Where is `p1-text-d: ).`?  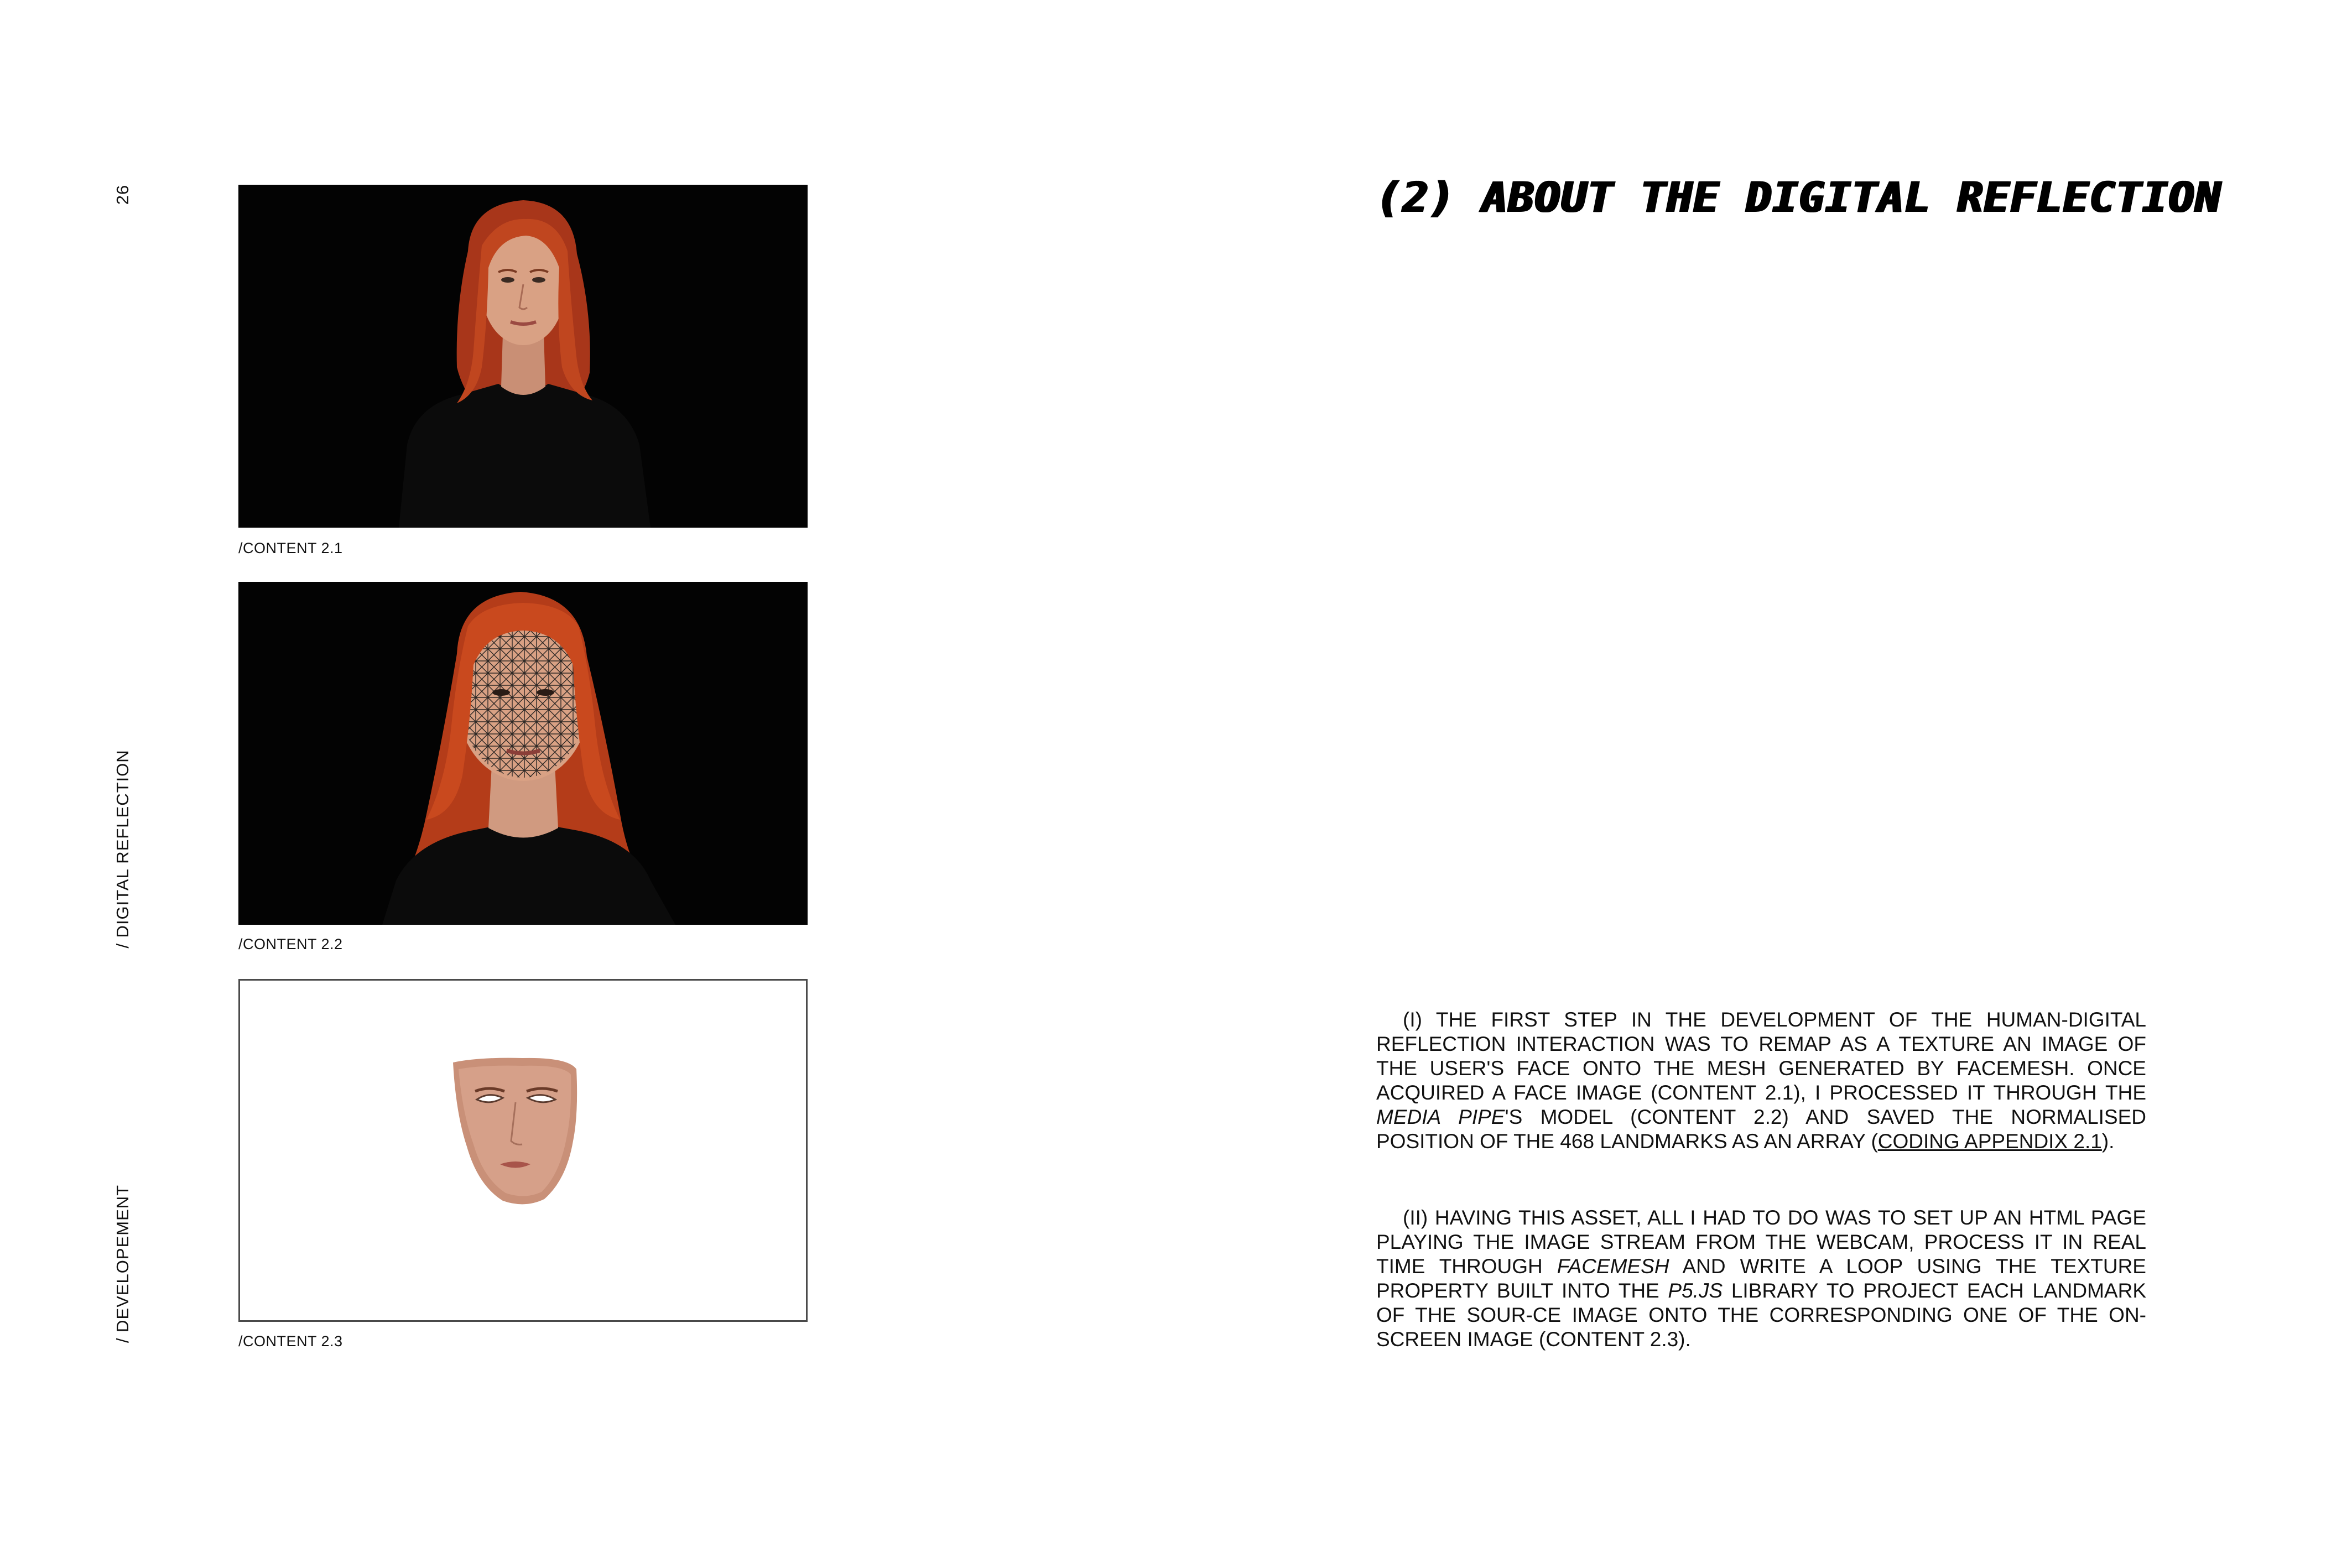 p1-text-d: ). is located at coordinates (2108, 1141).